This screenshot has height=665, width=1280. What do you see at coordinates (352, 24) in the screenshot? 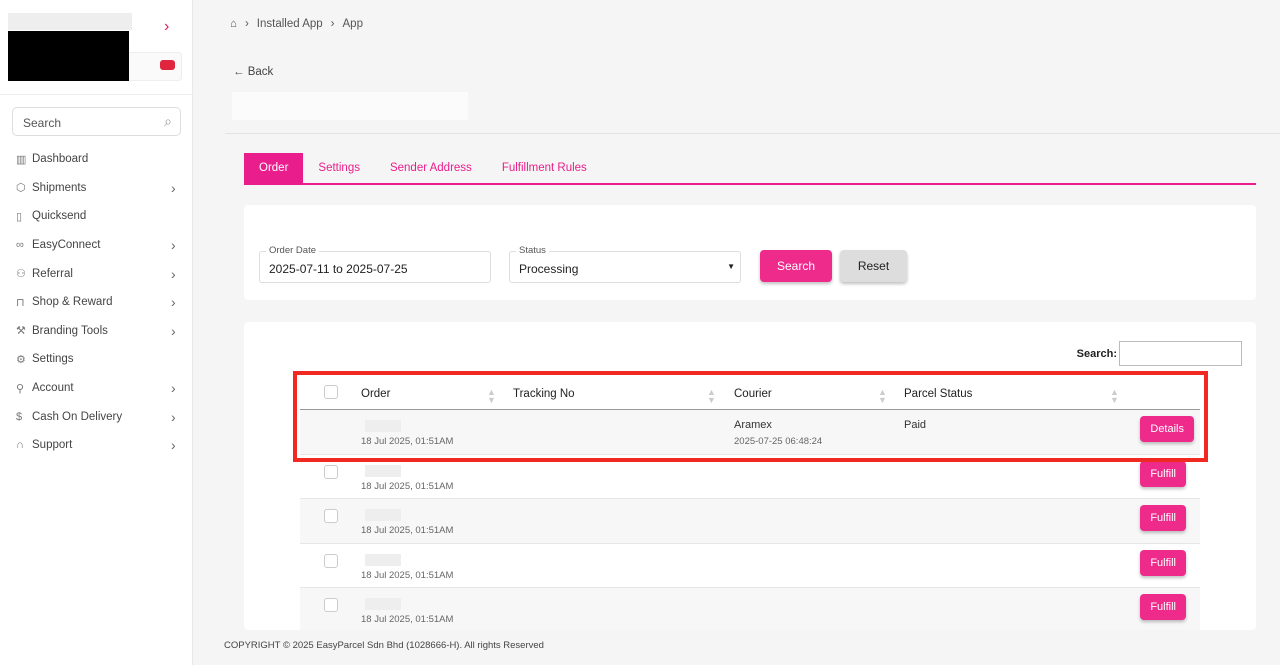
I see `breadcrumb-app: App` at bounding box center [352, 24].